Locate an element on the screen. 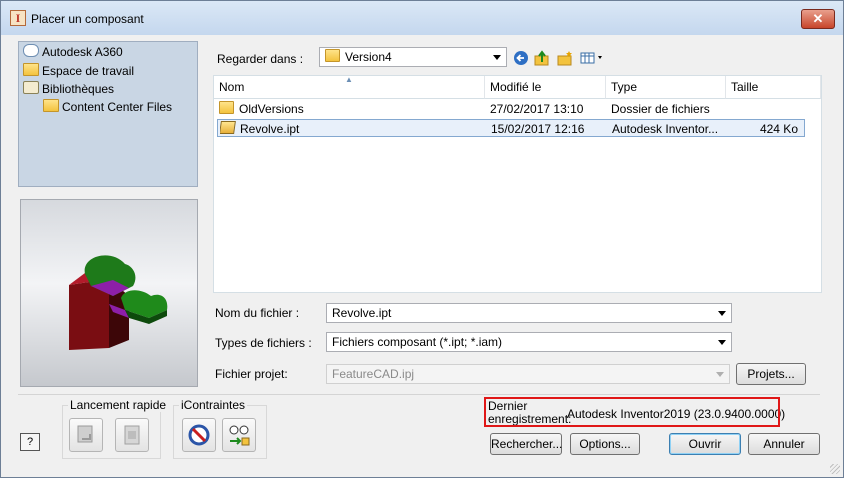 This screenshot has width=844, height=478. place-label: Bibliothèques is located at coordinates (78, 89).